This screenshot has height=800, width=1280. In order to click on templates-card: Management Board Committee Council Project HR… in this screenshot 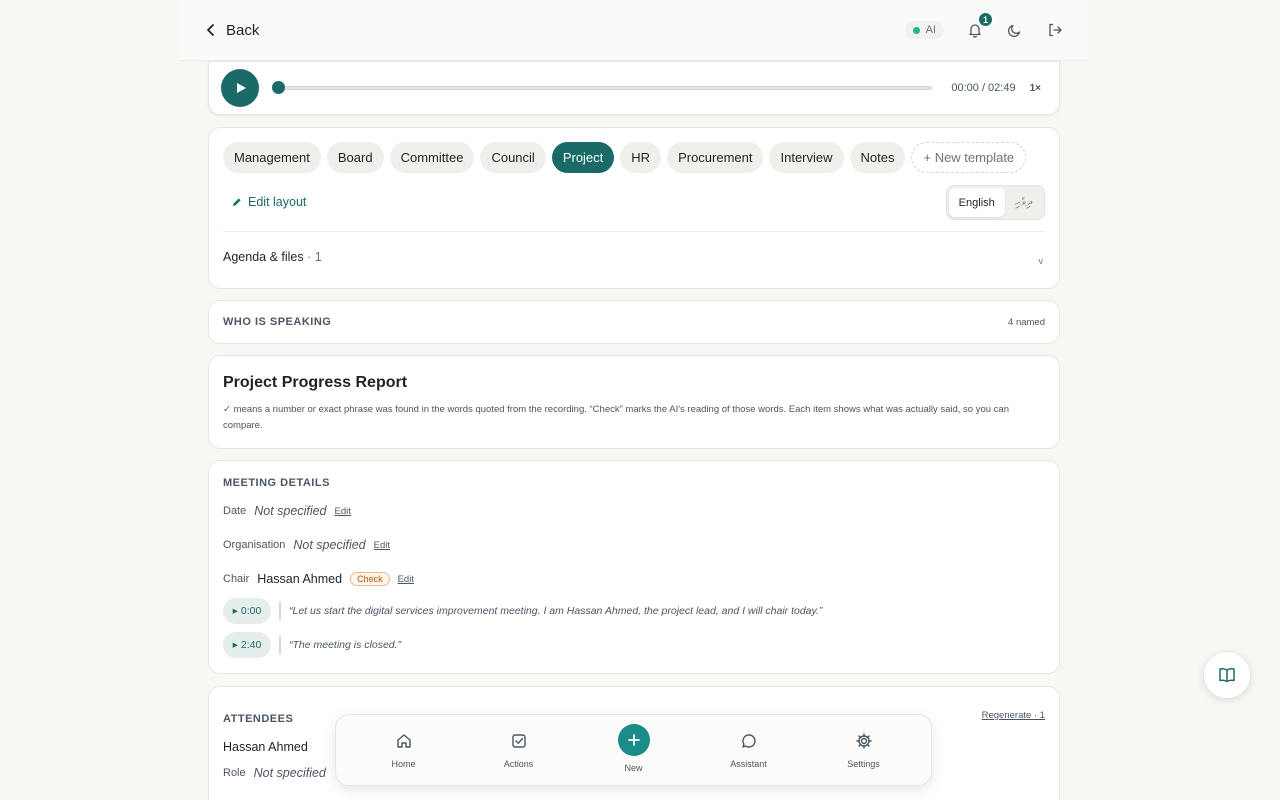, I will do `click(634, 208)`.